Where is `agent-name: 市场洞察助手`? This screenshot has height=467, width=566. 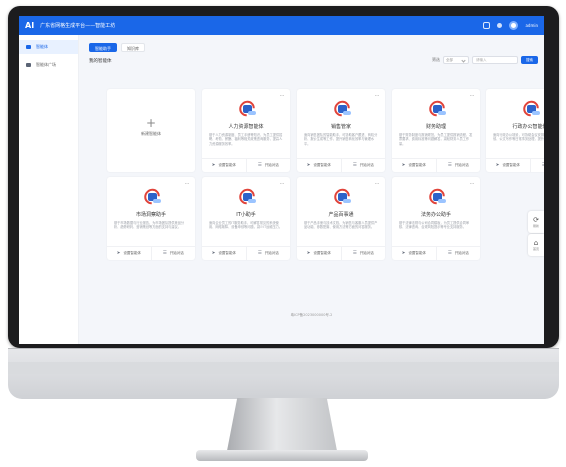 agent-name: 市场洞察助手 is located at coordinates (150, 215).